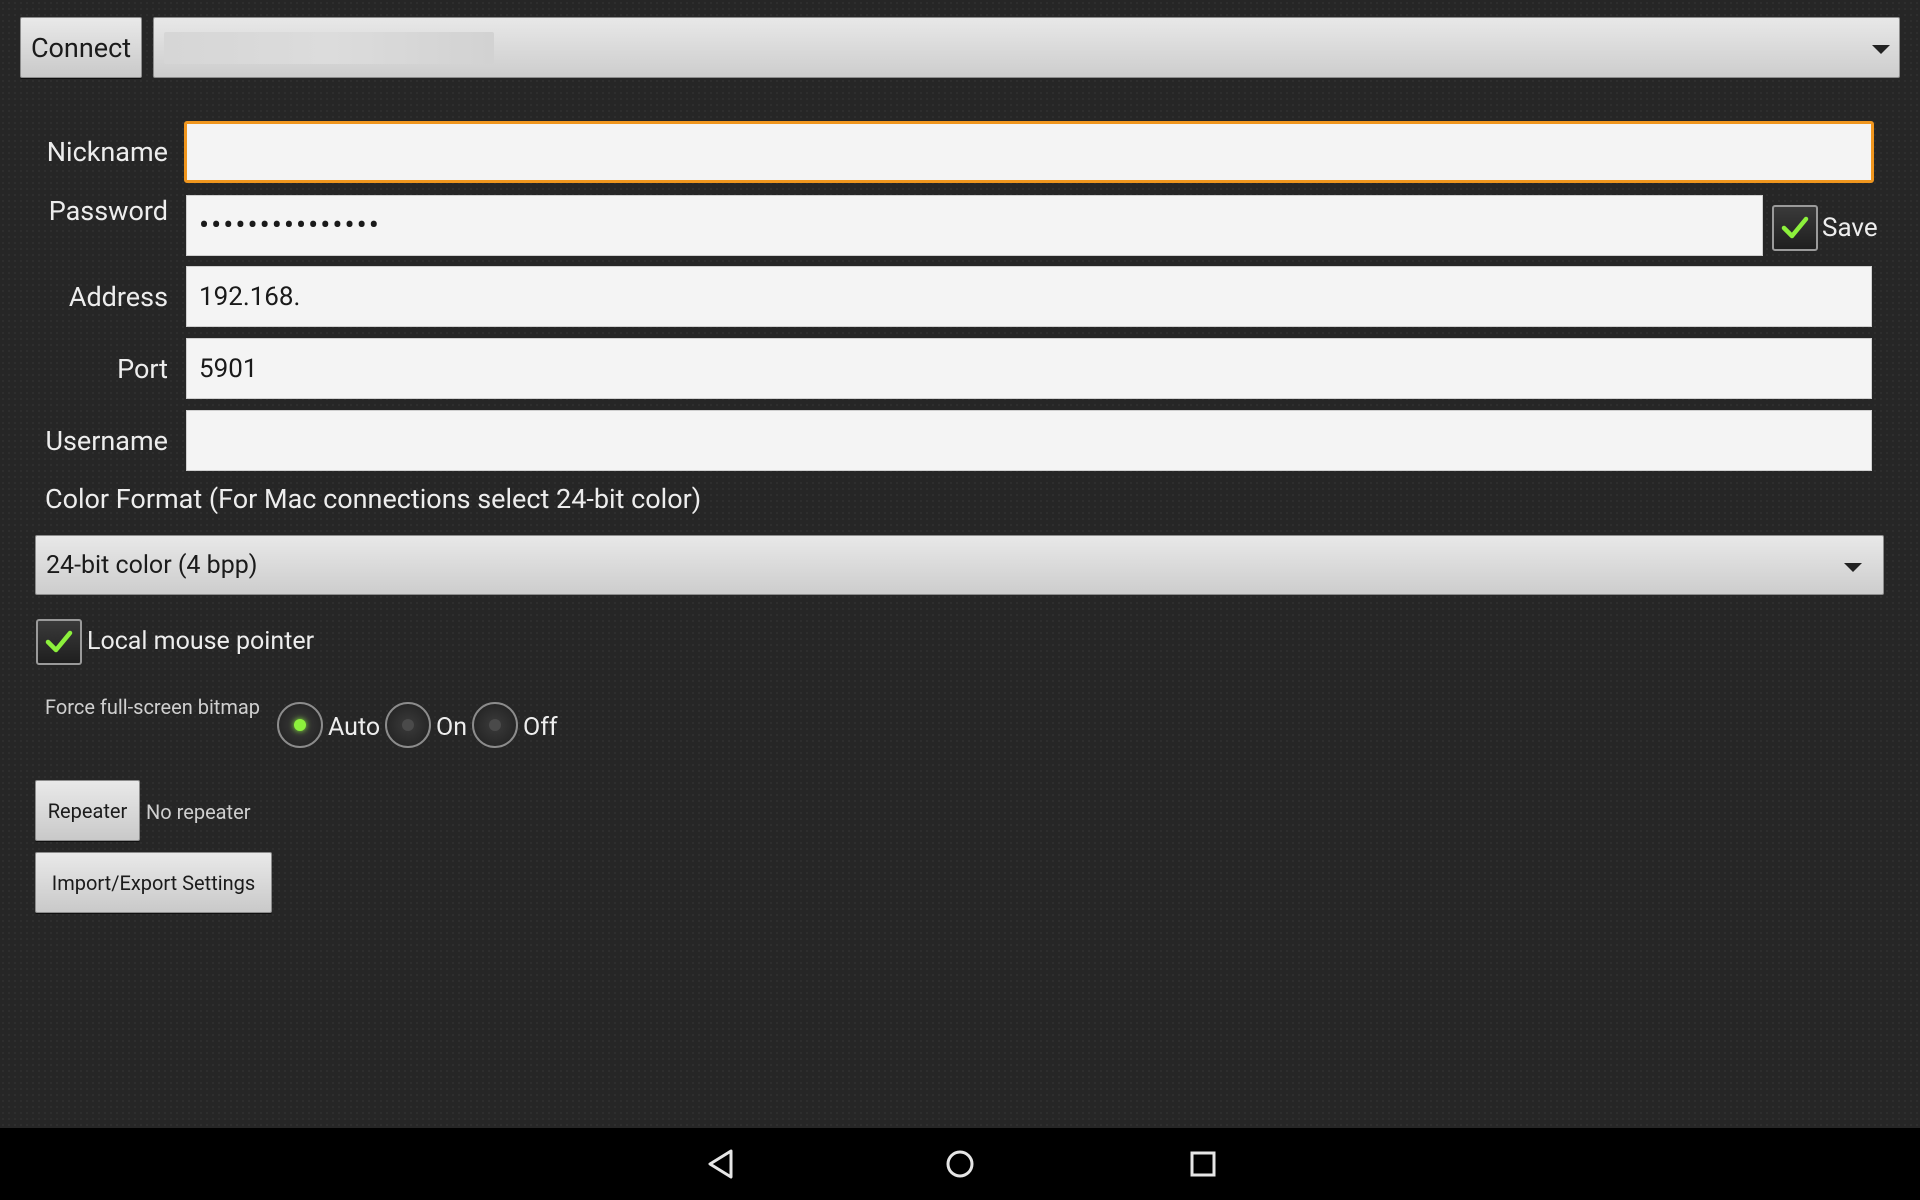 Image resolution: width=1920 pixels, height=1200 pixels. I want to click on local-mouse-pointer-label: Local mouse pointer, so click(201, 641).